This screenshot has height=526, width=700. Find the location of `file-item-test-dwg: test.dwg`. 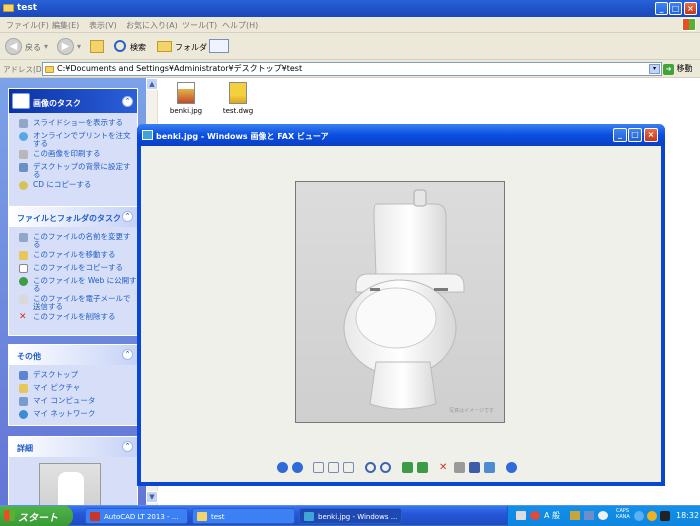

file-item-test-dwg: test.dwg is located at coordinates (238, 98).